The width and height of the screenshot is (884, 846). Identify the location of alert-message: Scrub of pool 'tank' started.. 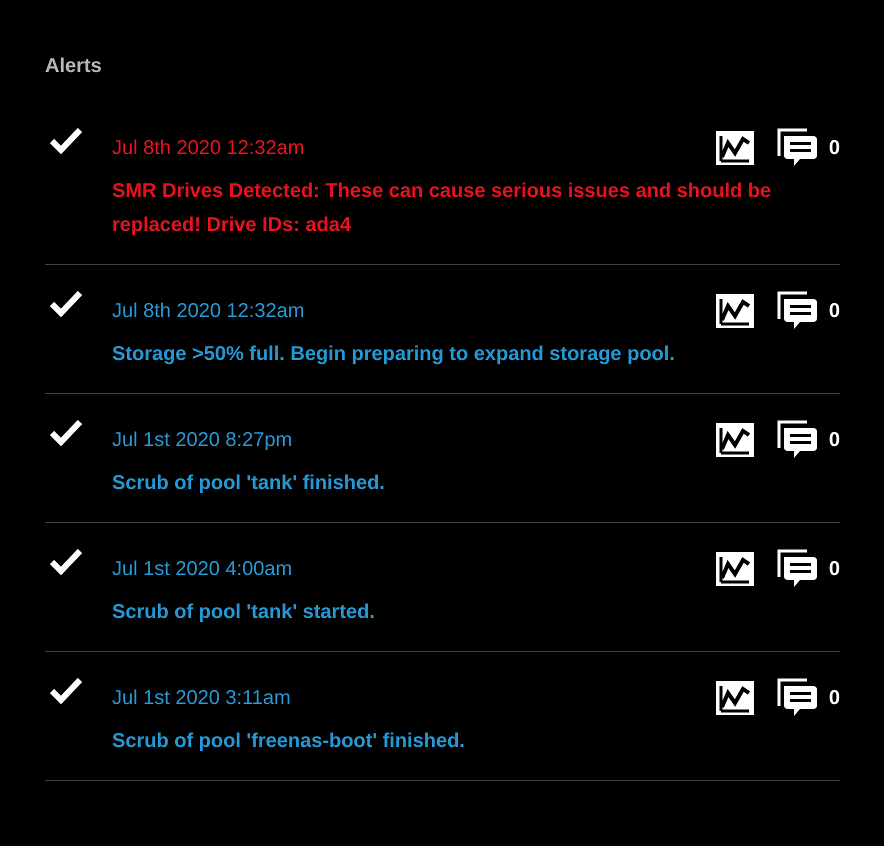
(244, 612).